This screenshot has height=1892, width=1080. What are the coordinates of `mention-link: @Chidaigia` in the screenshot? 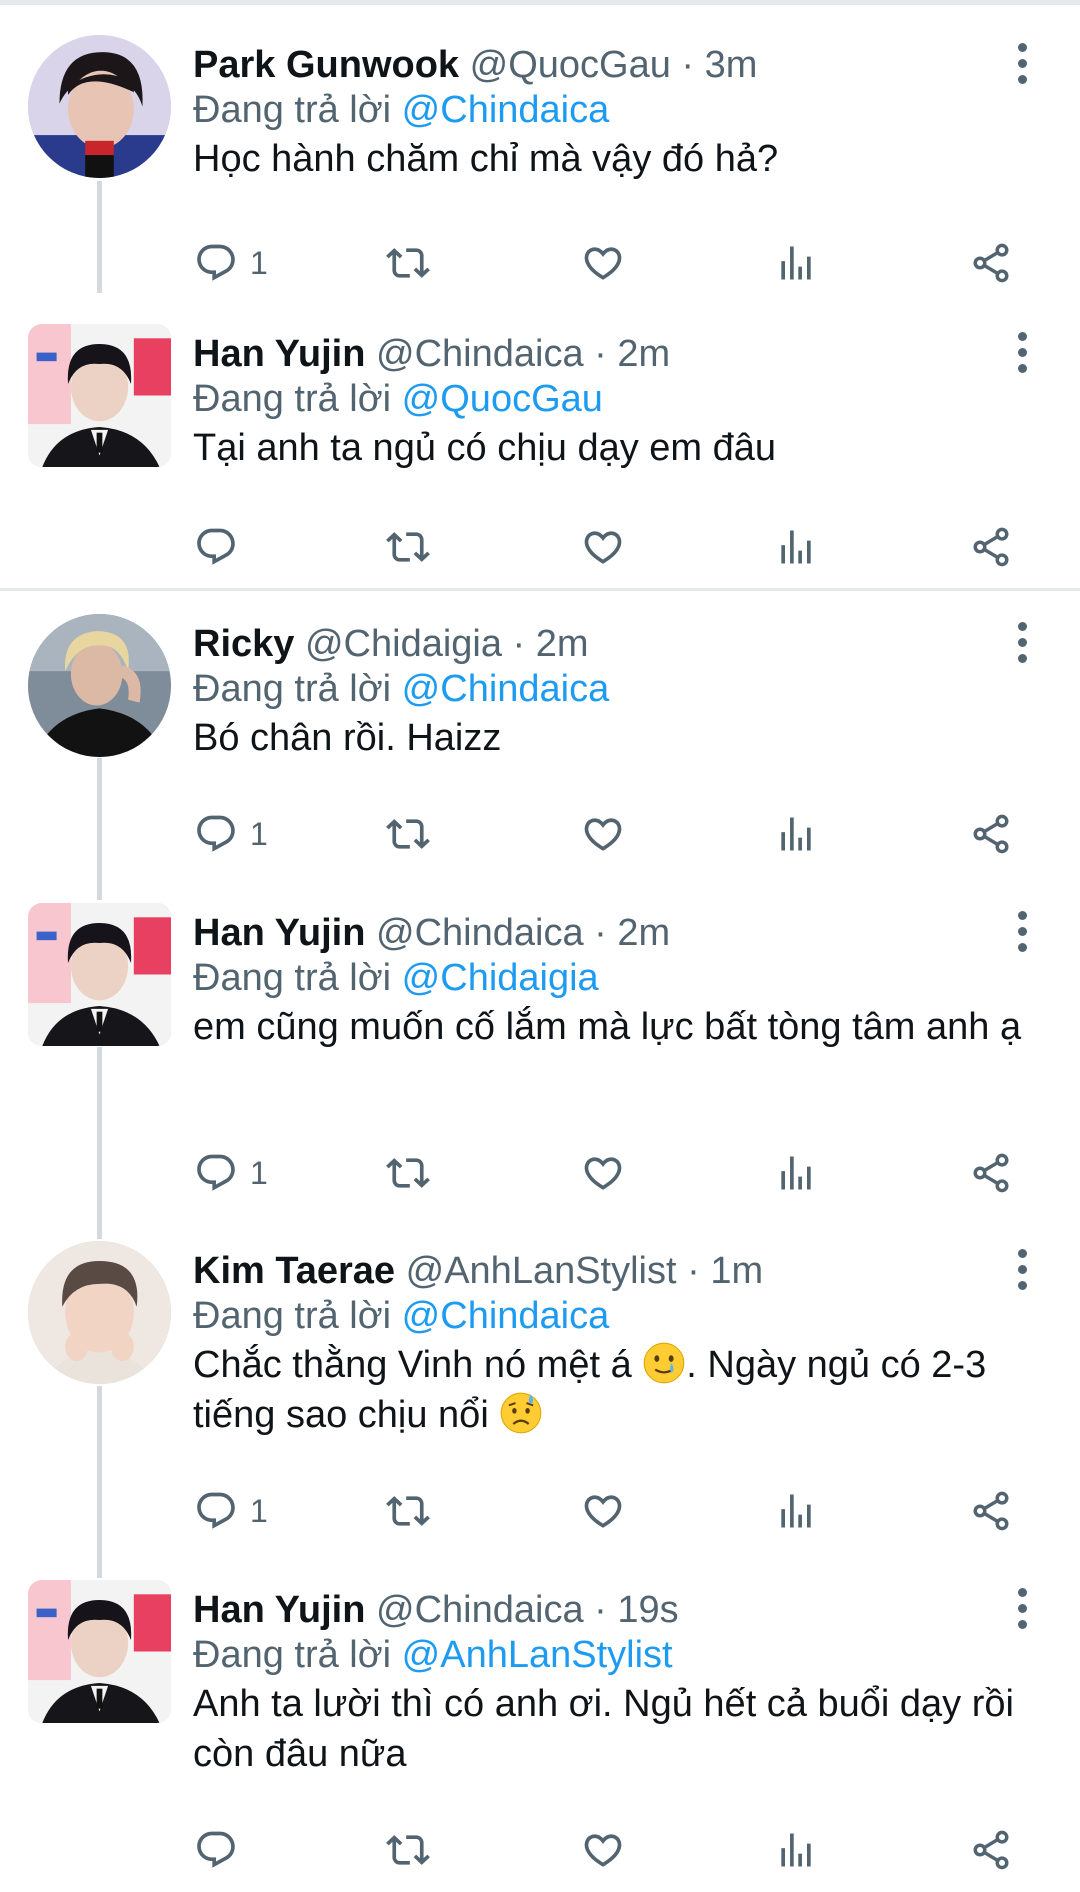 It's located at (500, 978).